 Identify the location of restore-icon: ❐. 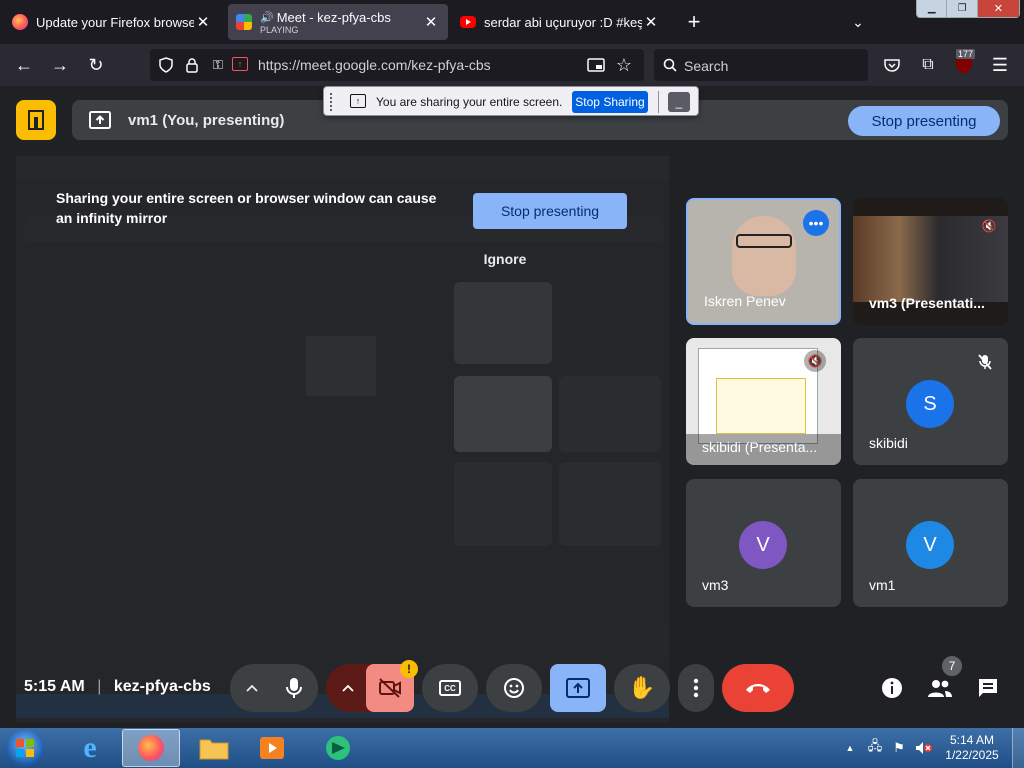
(961, 8).